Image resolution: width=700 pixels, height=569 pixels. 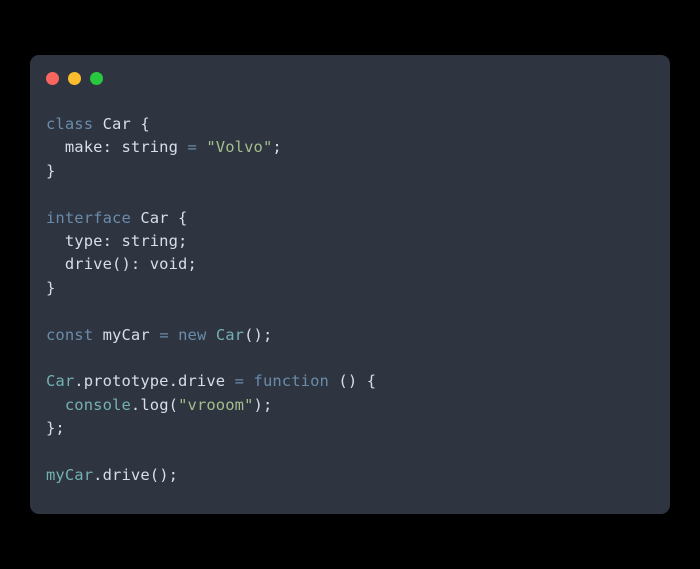 I want to click on code-line: };, so click(x=350, y=428).